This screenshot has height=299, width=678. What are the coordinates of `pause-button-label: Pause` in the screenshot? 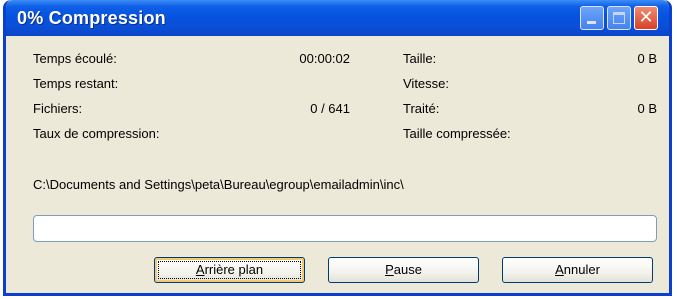 It's located at (403, 269).